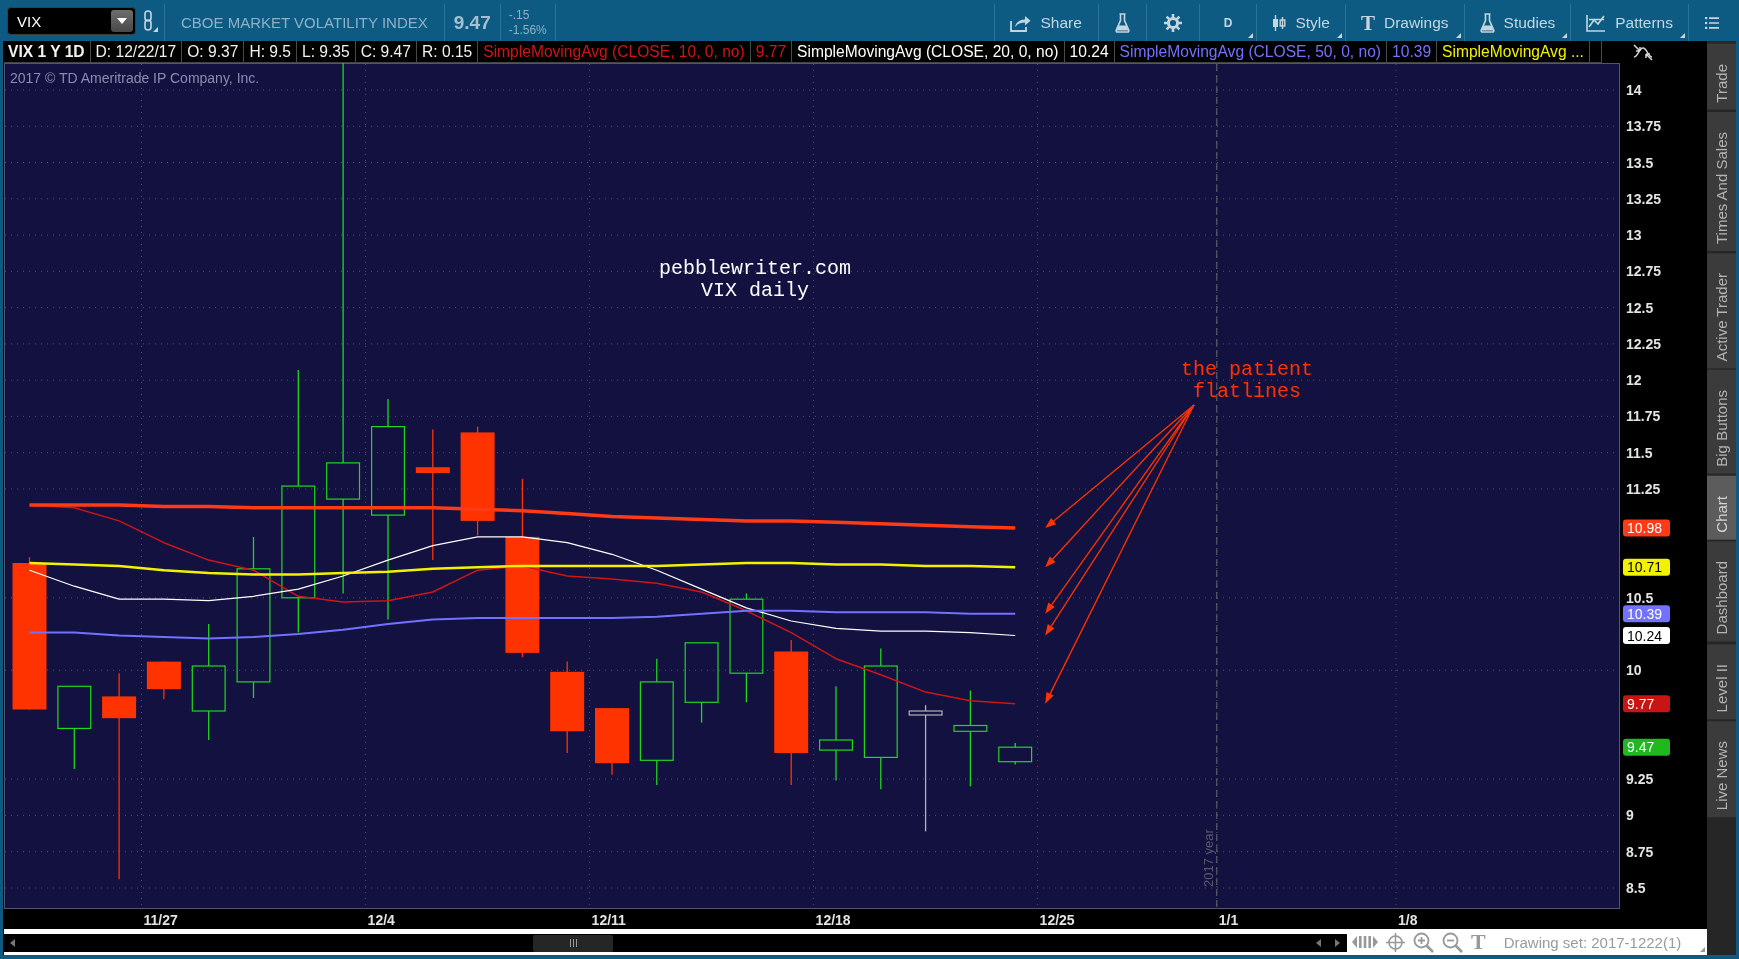 The image size is (1739, 959). What do you see at coordinates (1365, 942) in the screenshot?
I see `pan-icon` at bounding box center [1365, 942].